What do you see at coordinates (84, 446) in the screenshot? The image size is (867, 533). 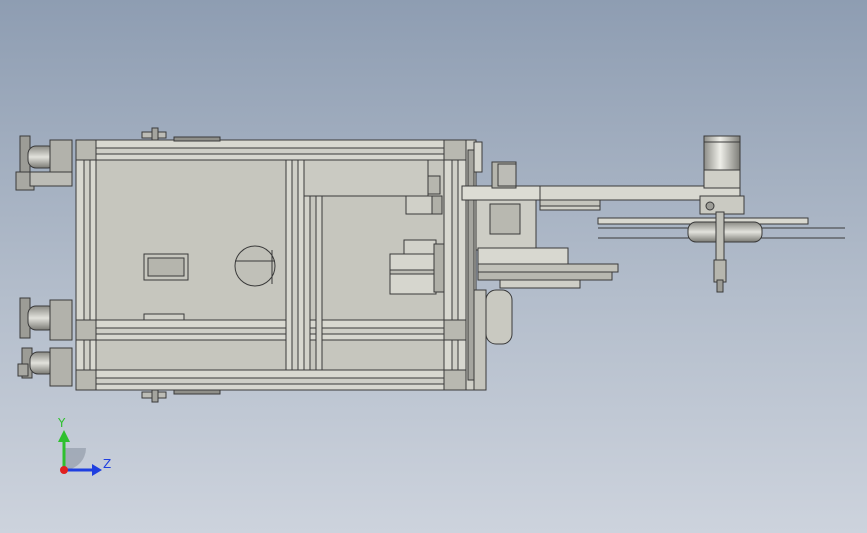 I see `axis-triad: Y Z` at bounding box center [84, 446].